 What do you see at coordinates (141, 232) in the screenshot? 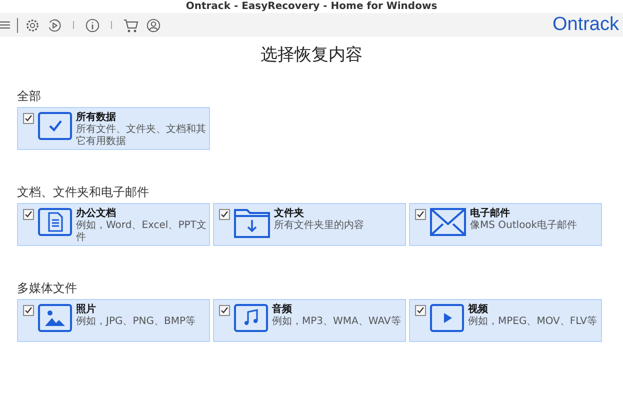
I see `category-description: 例如，Word、Excel、PPT文件` at bounding box center [141, 232].